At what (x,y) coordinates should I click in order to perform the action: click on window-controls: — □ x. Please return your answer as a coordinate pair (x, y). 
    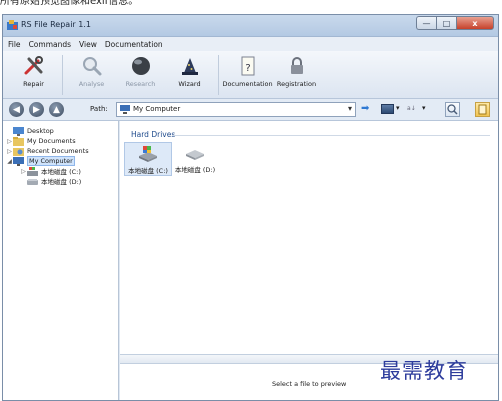
    Looking at the image, I should click on (455, 23).